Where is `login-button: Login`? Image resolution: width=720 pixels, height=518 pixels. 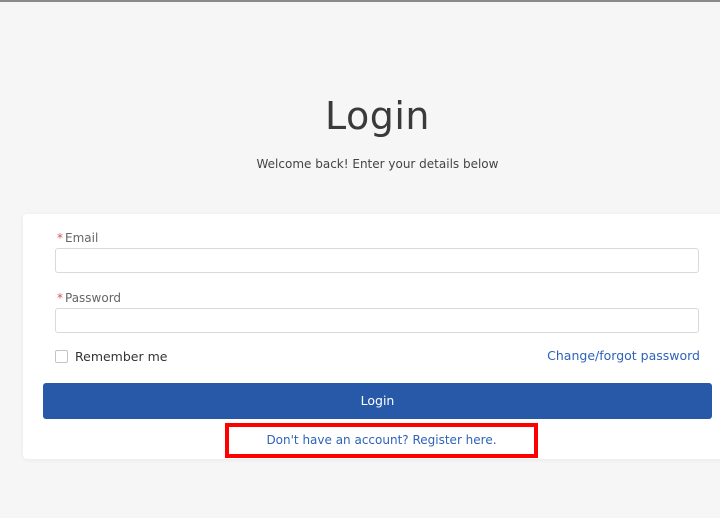
login-button: Login is located at coordinates (377, 401).